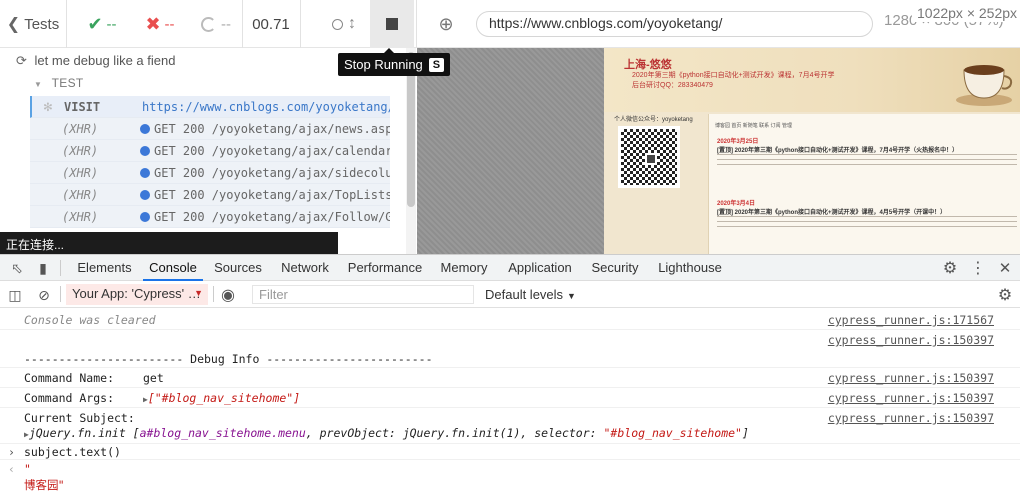 This screenshot has height=495, width=1020. I want to click on stop-running-button, so click(392, 24).